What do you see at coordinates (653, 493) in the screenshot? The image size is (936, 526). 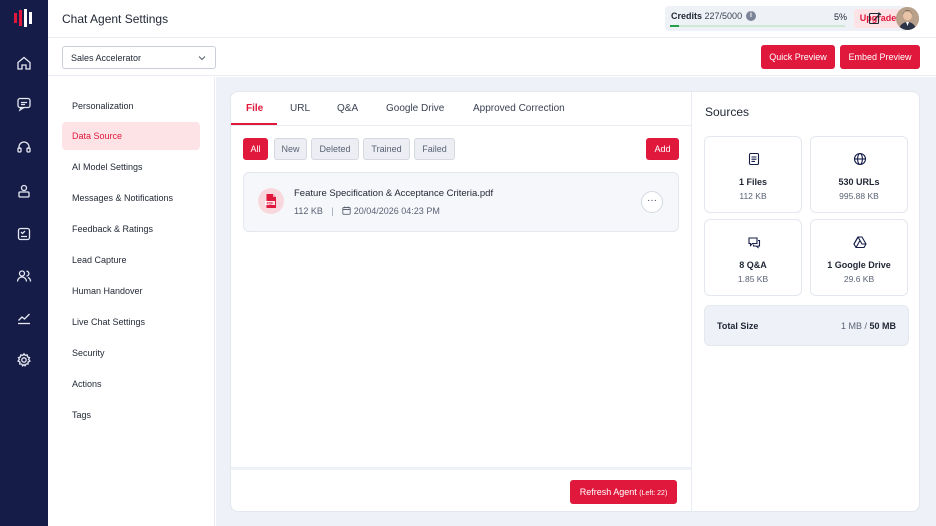 I see `refresh-left-count: (Left: 22)` at bounding box center [653, 493].